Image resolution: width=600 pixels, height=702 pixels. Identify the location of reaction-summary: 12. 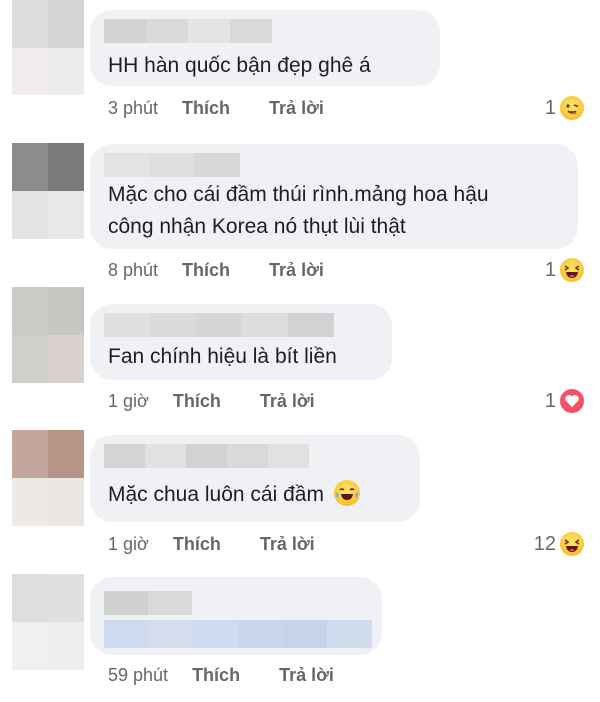
(560, 544).